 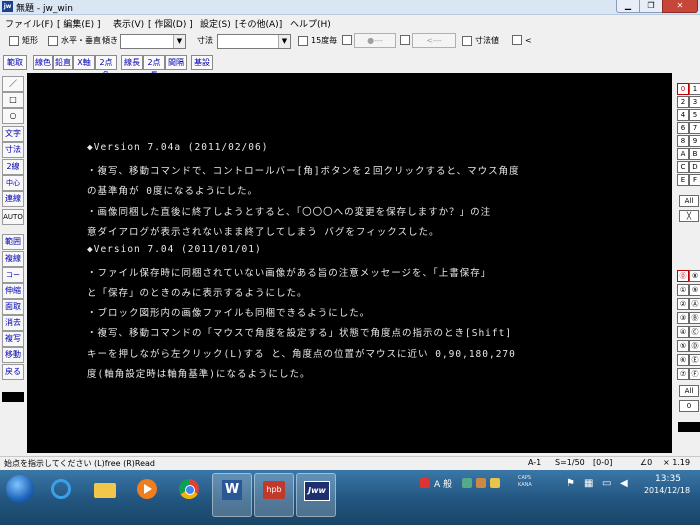 What do you see at coordinates (683, 318) in the screenshot?
I see `layer-group-button: ③` at bounding box center [683, 318].